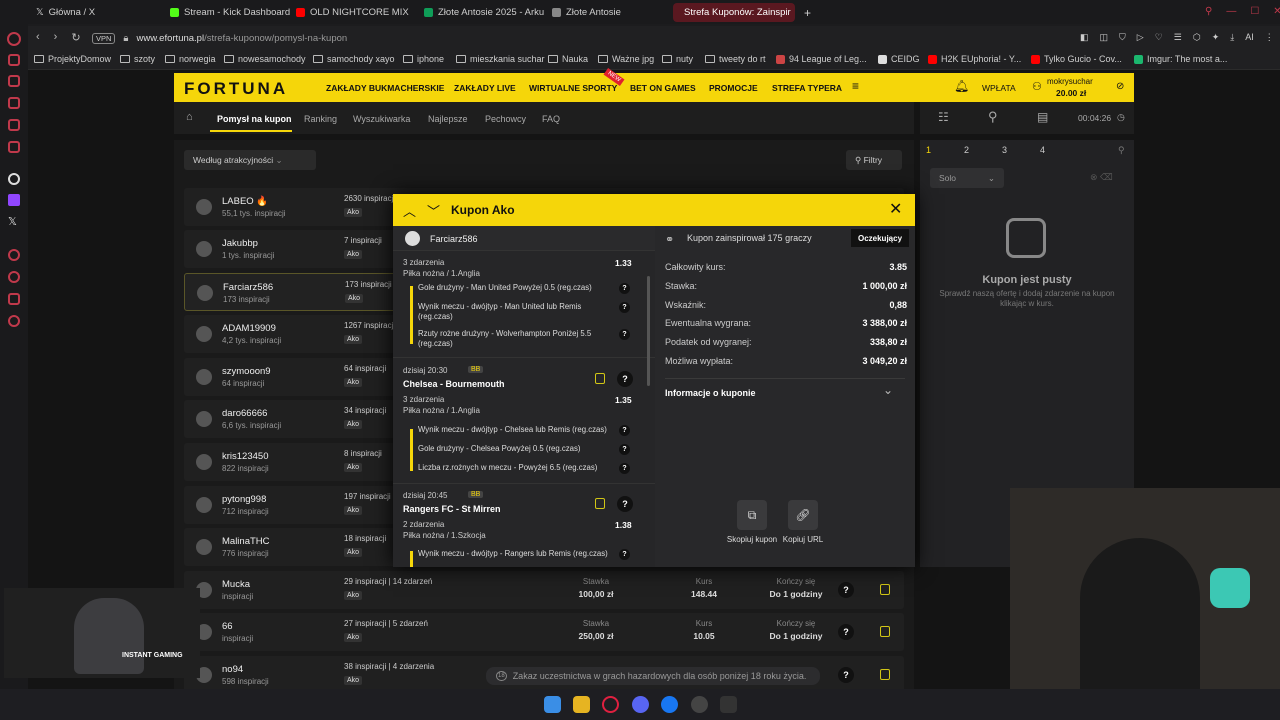 The height and width of the screenshot is (720, 1280). Describe the element at coordinates (961, 86) in the screenshot. I see `bell-icon: 🔔︎` at that location.